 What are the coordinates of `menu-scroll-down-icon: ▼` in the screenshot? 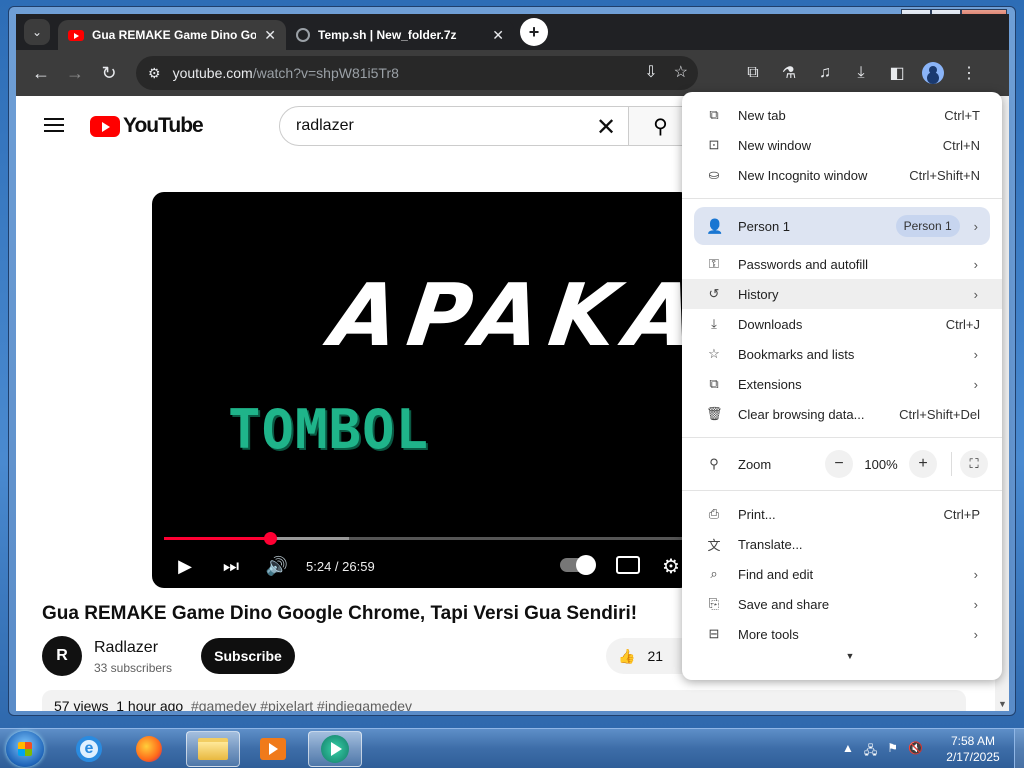 It's located at (842, 656).